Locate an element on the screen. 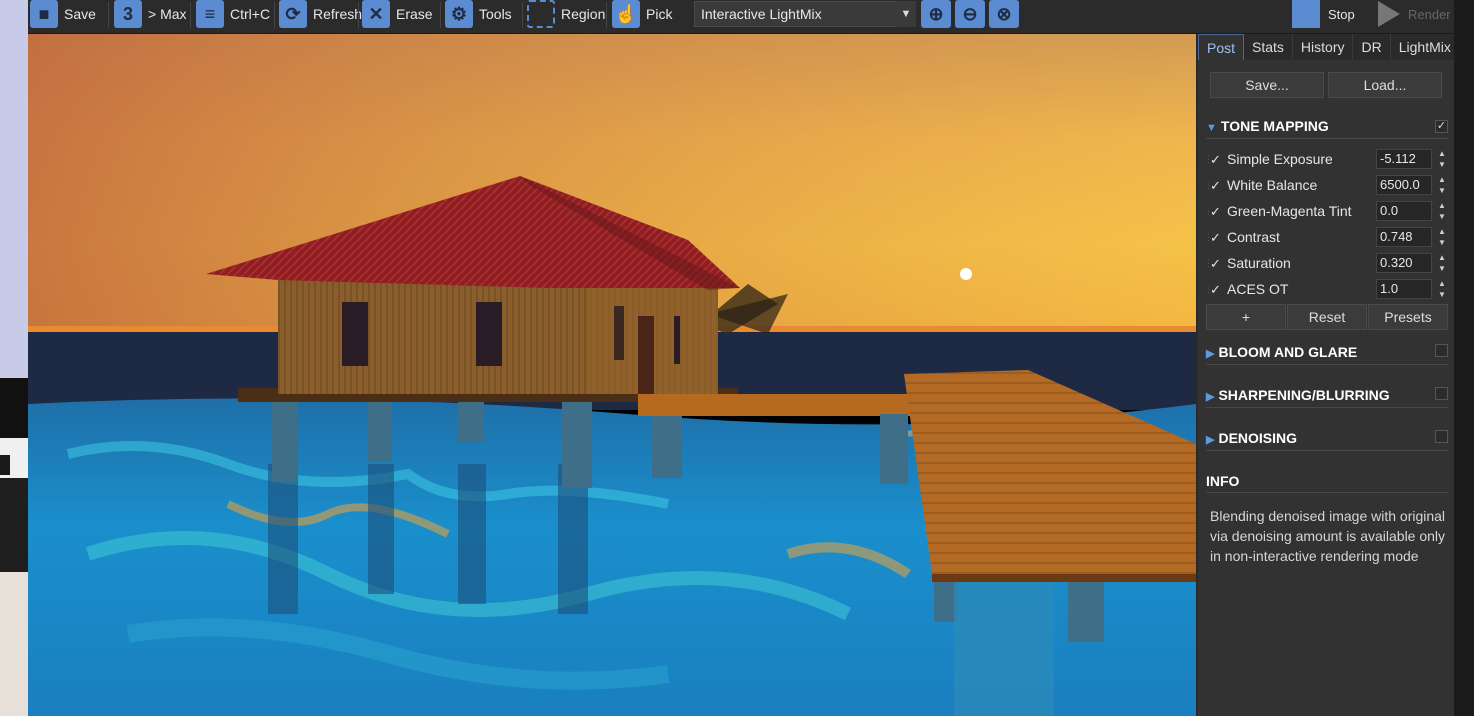 The height and width of the screenshot is (716, 1474). tm-row-contrast: ⋮ ✓ Contrast 0.748 ▲ ▼ is located at coordinates (1326, 237).